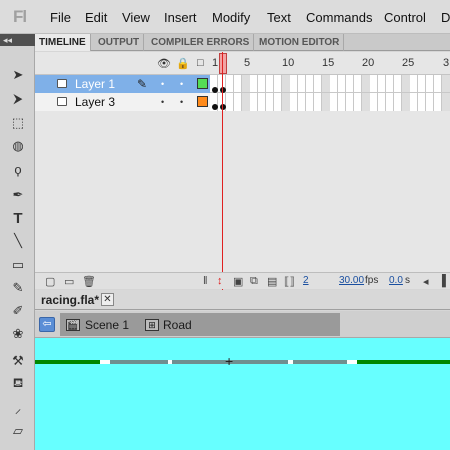 The width and height of the screenshot is (450, 450). What do you see at coordinates (107, 325) in the screenshot?
I see `breadcrumb-scene: Scene 1` at bounding box center [107, 325].